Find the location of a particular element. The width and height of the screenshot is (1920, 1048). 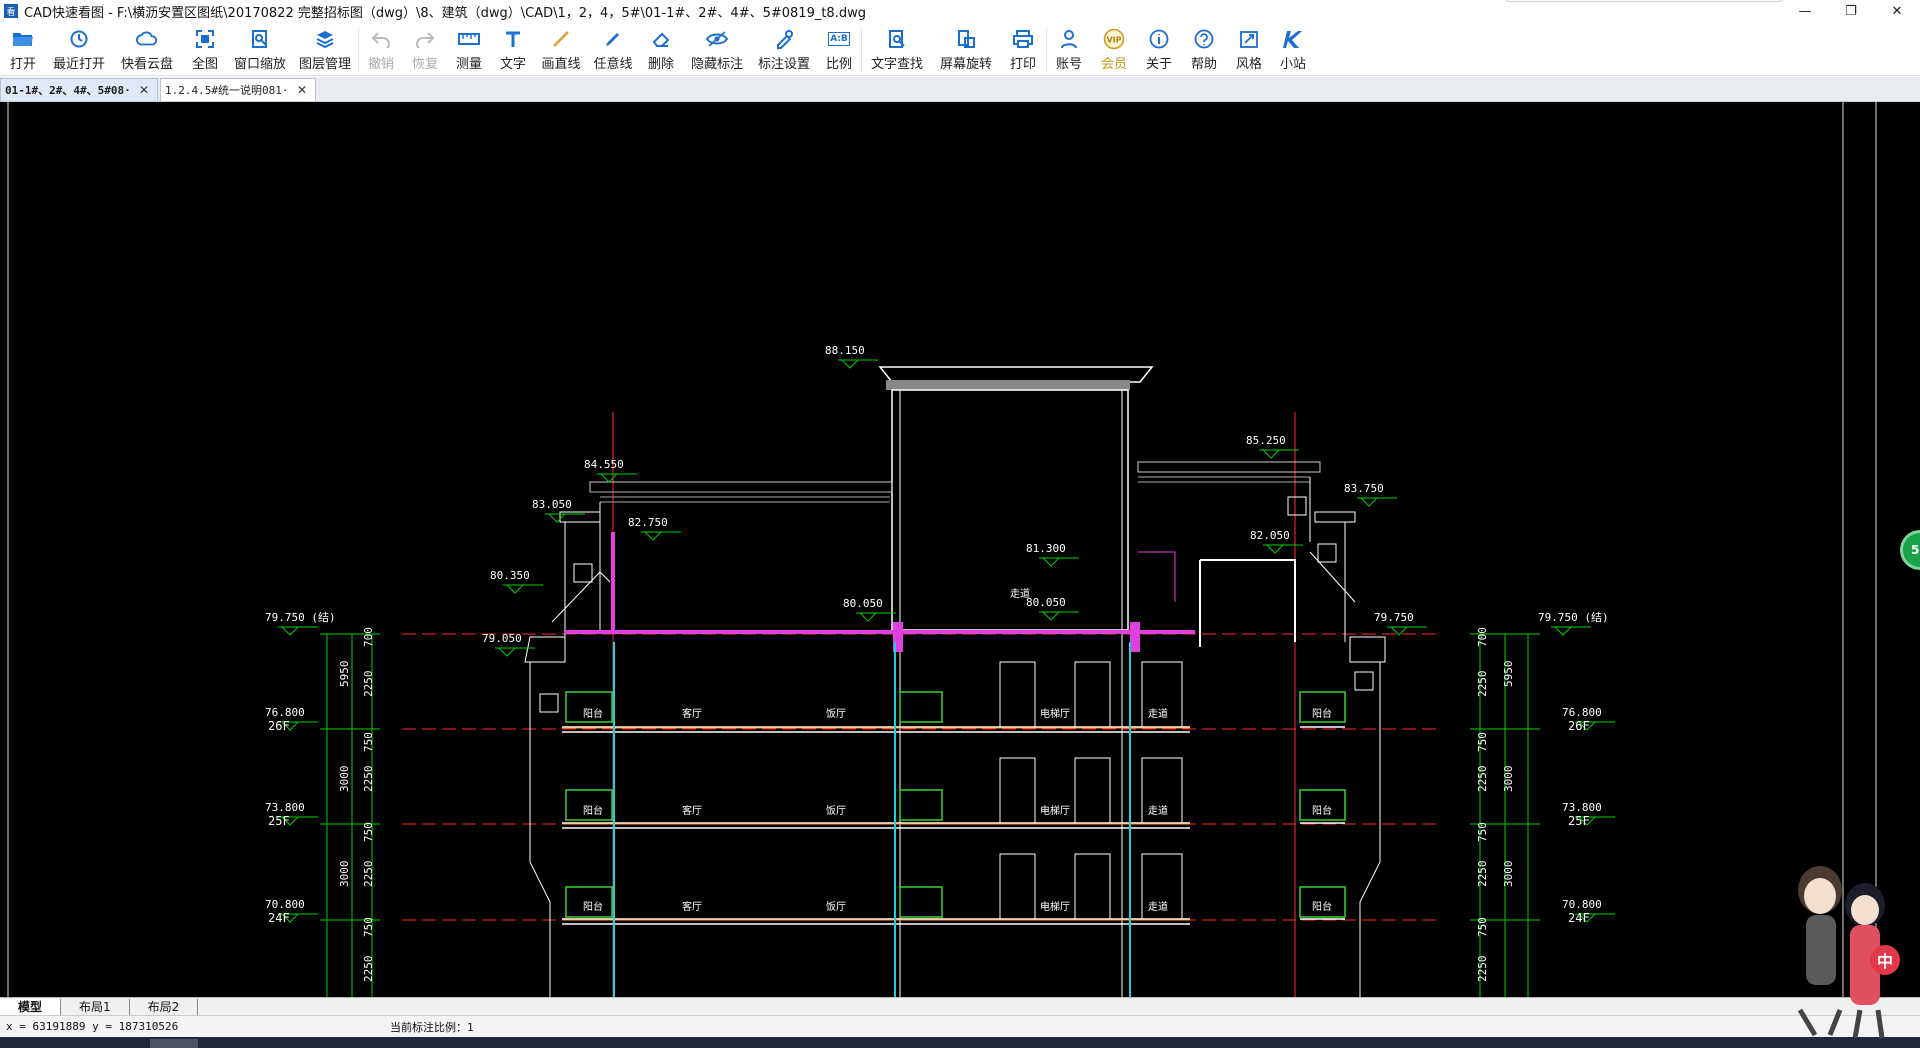

elevation-label: 70.800 is located at coordinates (1582, 904).